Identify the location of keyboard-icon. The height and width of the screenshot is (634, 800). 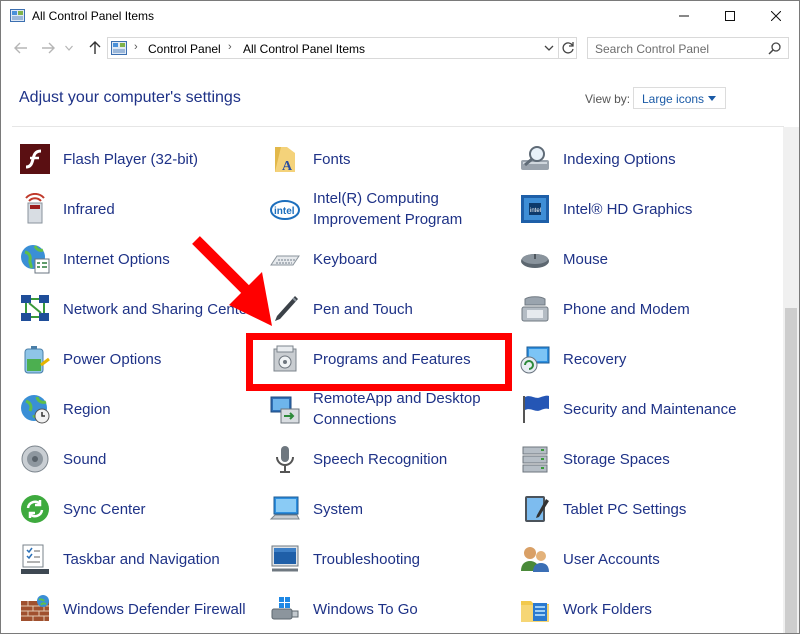
(285, 260).